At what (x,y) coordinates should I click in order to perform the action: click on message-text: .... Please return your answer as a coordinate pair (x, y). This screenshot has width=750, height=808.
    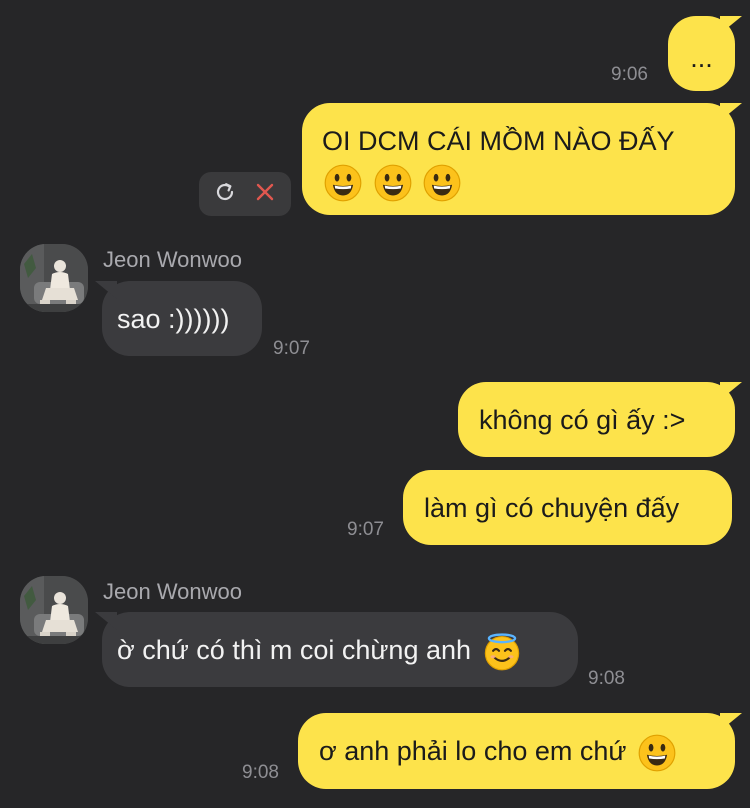
    Looking at the image, I should click on (701, 58).